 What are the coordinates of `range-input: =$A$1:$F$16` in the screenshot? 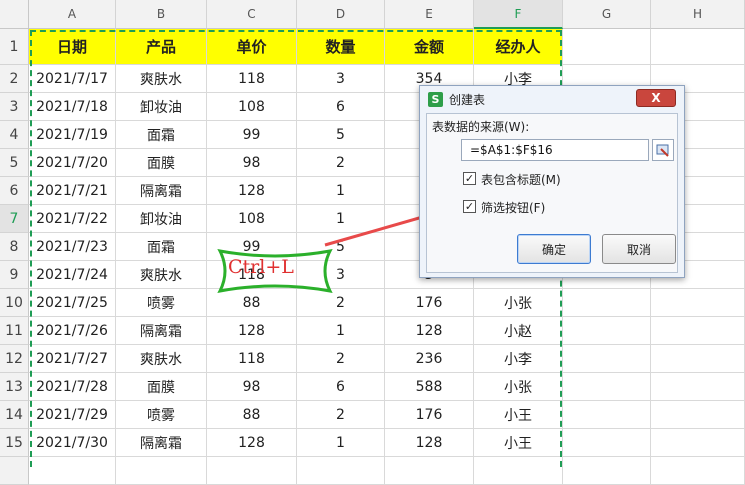 It's located at (555, 150).